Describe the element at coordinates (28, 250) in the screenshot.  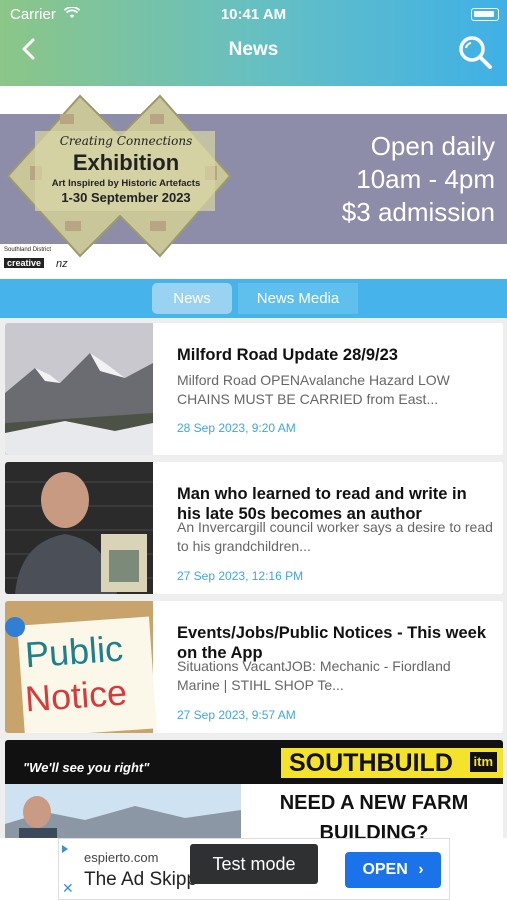
I see `district-label: Southland District` at that location.